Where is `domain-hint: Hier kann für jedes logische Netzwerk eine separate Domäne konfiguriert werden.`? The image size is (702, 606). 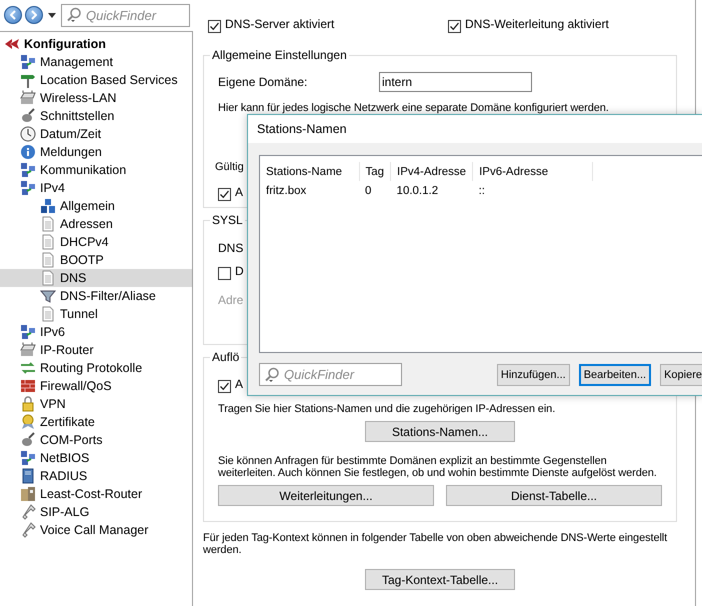 domain-hint: Hier kann für jedes logische Netzwerk eine separate Domäne konfiguriert werden. is located at coordinates (414, 108).